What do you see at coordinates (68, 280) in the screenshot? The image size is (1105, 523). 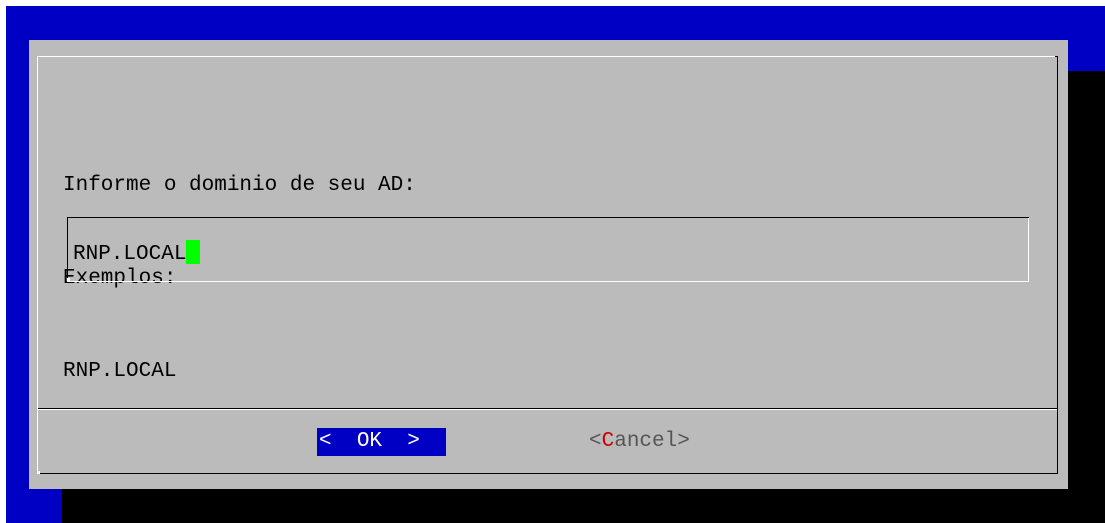 I see `input-corner-bottom-left` at bounding box center [68, 280].